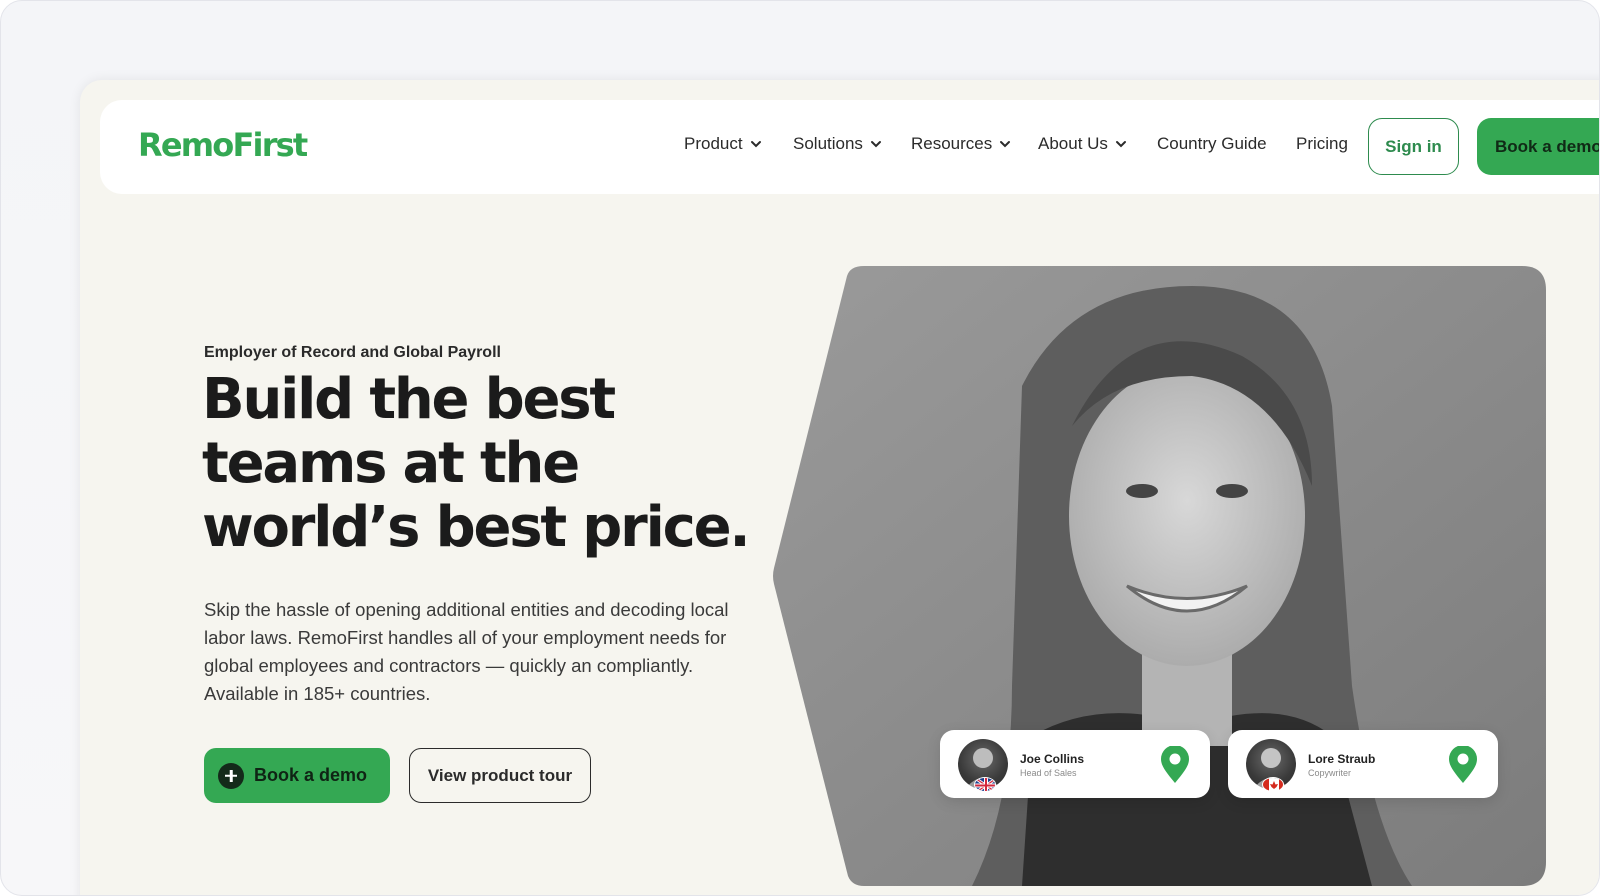 This screenshot has height=896, width=1600. I want to click on nav-item-pricing: Pricing, so click(1322, 144).